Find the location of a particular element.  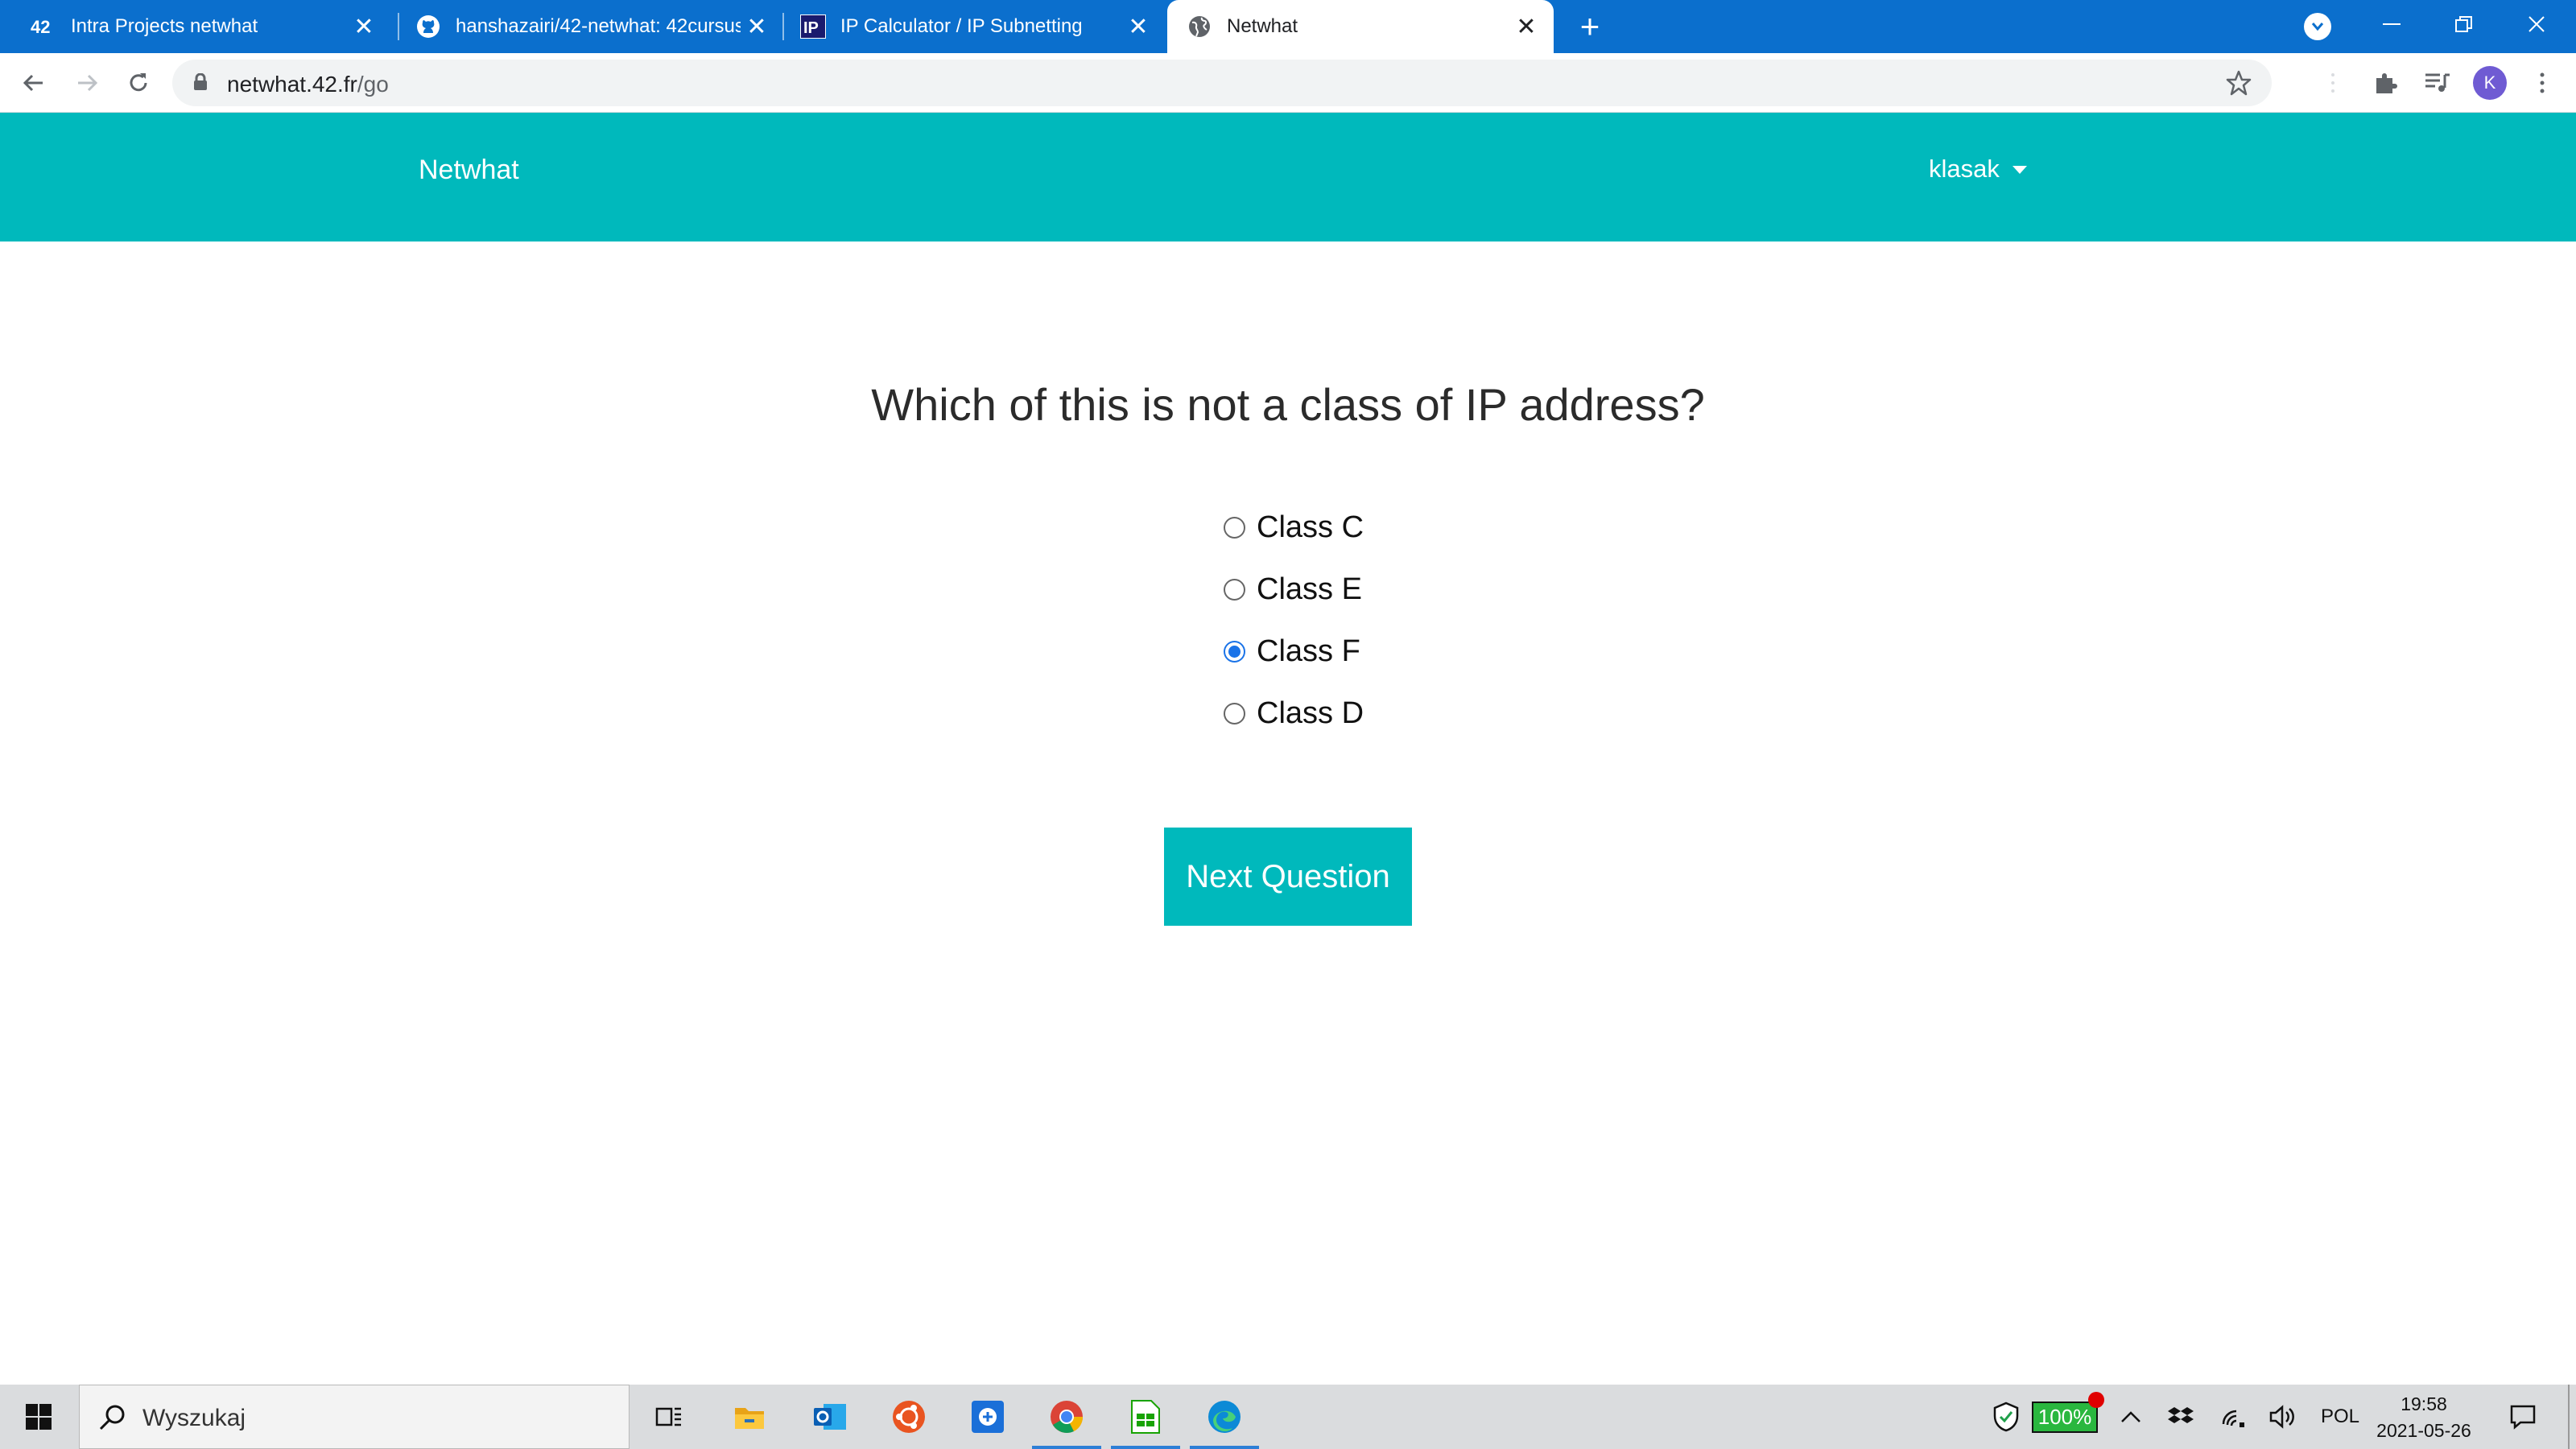

option-class-f: Class F is located at coordinates (1294, 651).